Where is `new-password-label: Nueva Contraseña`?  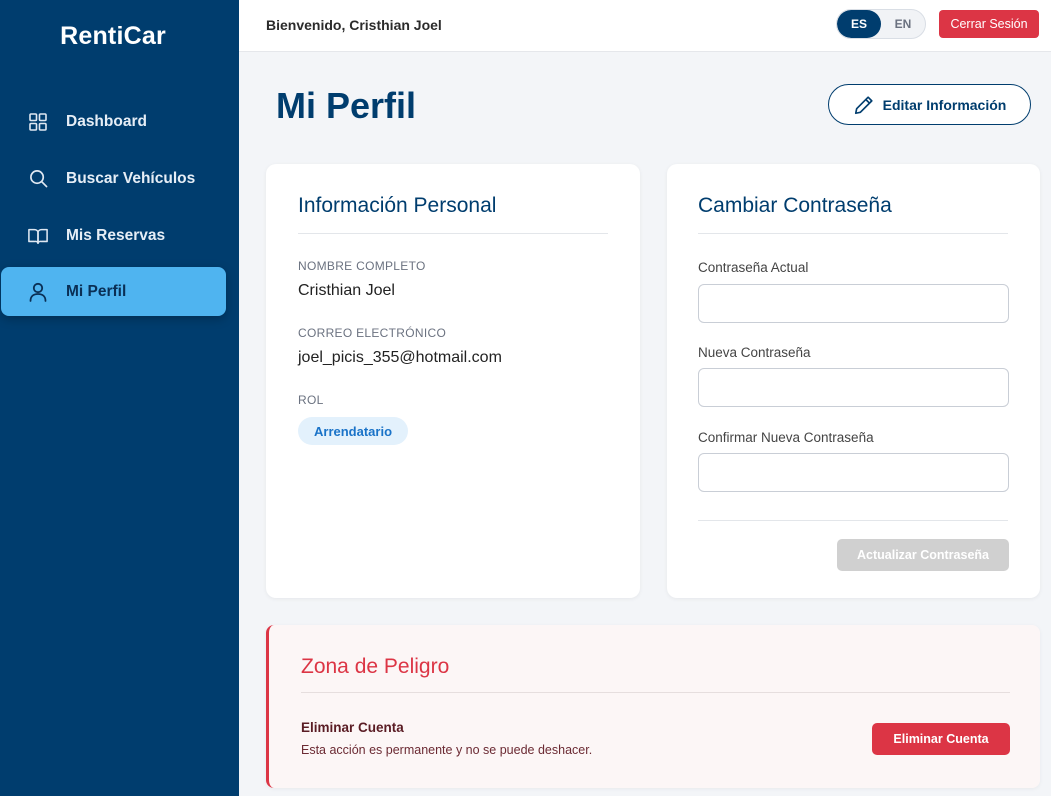
new-password-label: Nueva Contraseña is located at coordinates (754, 352).